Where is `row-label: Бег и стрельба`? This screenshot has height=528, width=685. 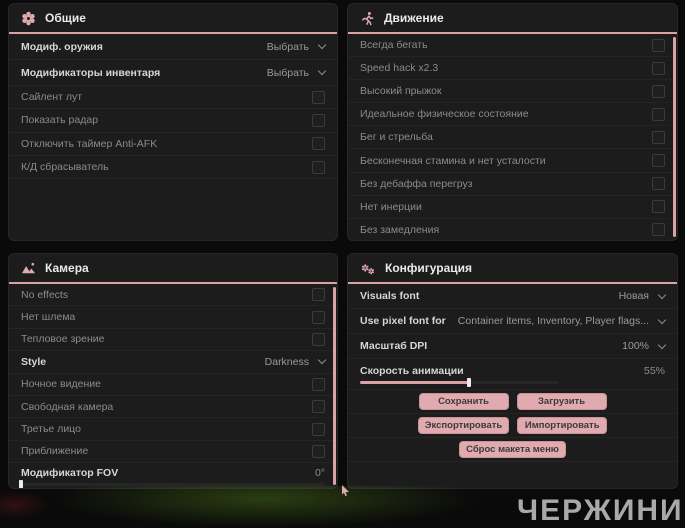 row-label: Бег и стрельба is located at coordinates (396, 137).